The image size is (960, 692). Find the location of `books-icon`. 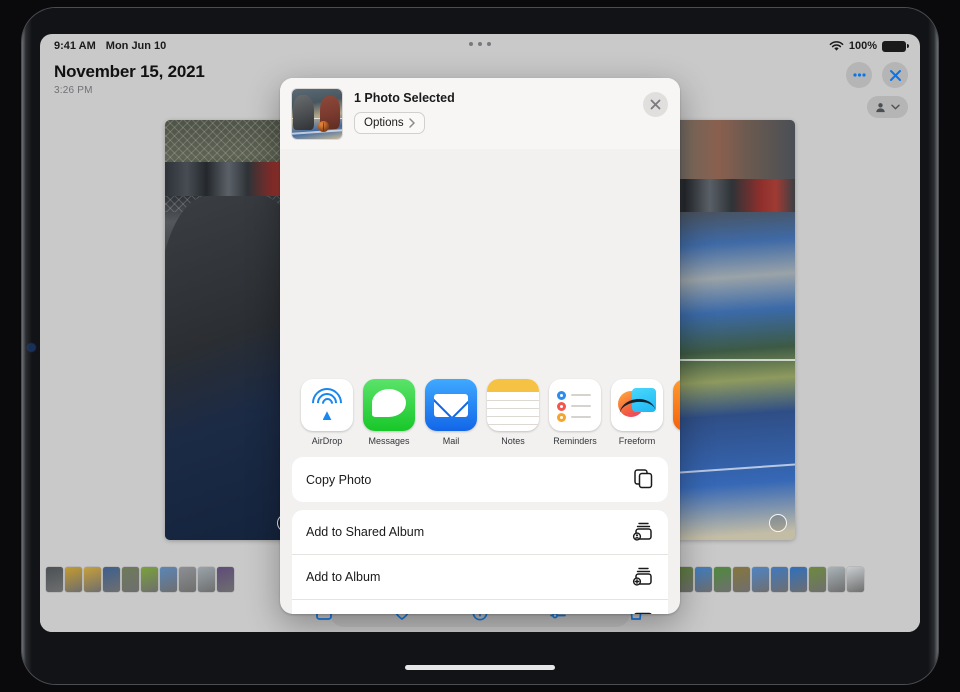

books-icon is located at coordinates (676, 405).